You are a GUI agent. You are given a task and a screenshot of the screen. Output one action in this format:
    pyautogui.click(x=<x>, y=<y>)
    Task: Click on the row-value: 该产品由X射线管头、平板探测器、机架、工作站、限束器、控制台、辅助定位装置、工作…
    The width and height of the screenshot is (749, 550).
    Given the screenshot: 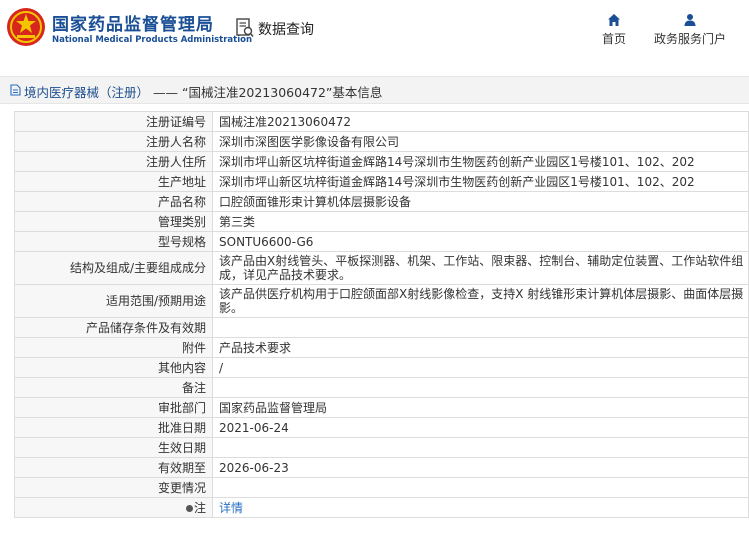 What is the action you would take?
    pyautogui.click(x=480, y=268)
    